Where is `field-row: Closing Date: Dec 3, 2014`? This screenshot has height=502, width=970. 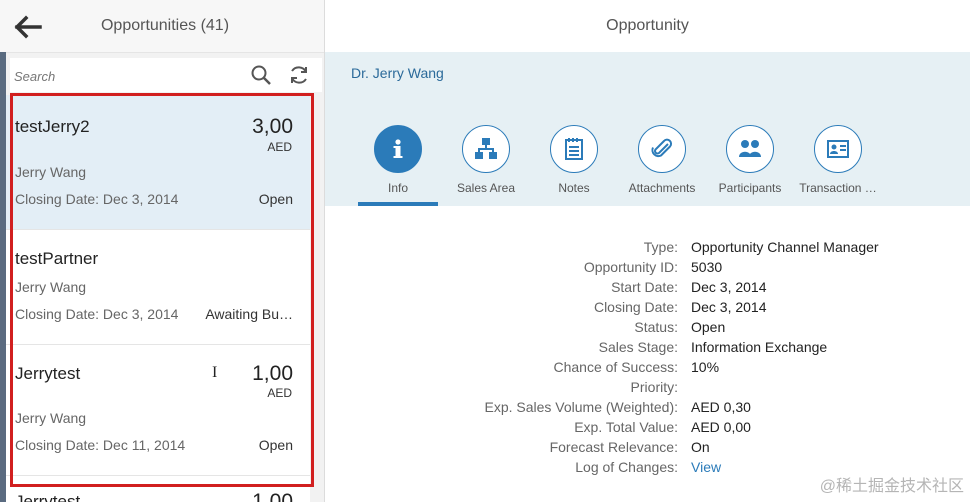 field-row: Closing Date: Dec 3, 2014 is located at coordinates (647, 309).